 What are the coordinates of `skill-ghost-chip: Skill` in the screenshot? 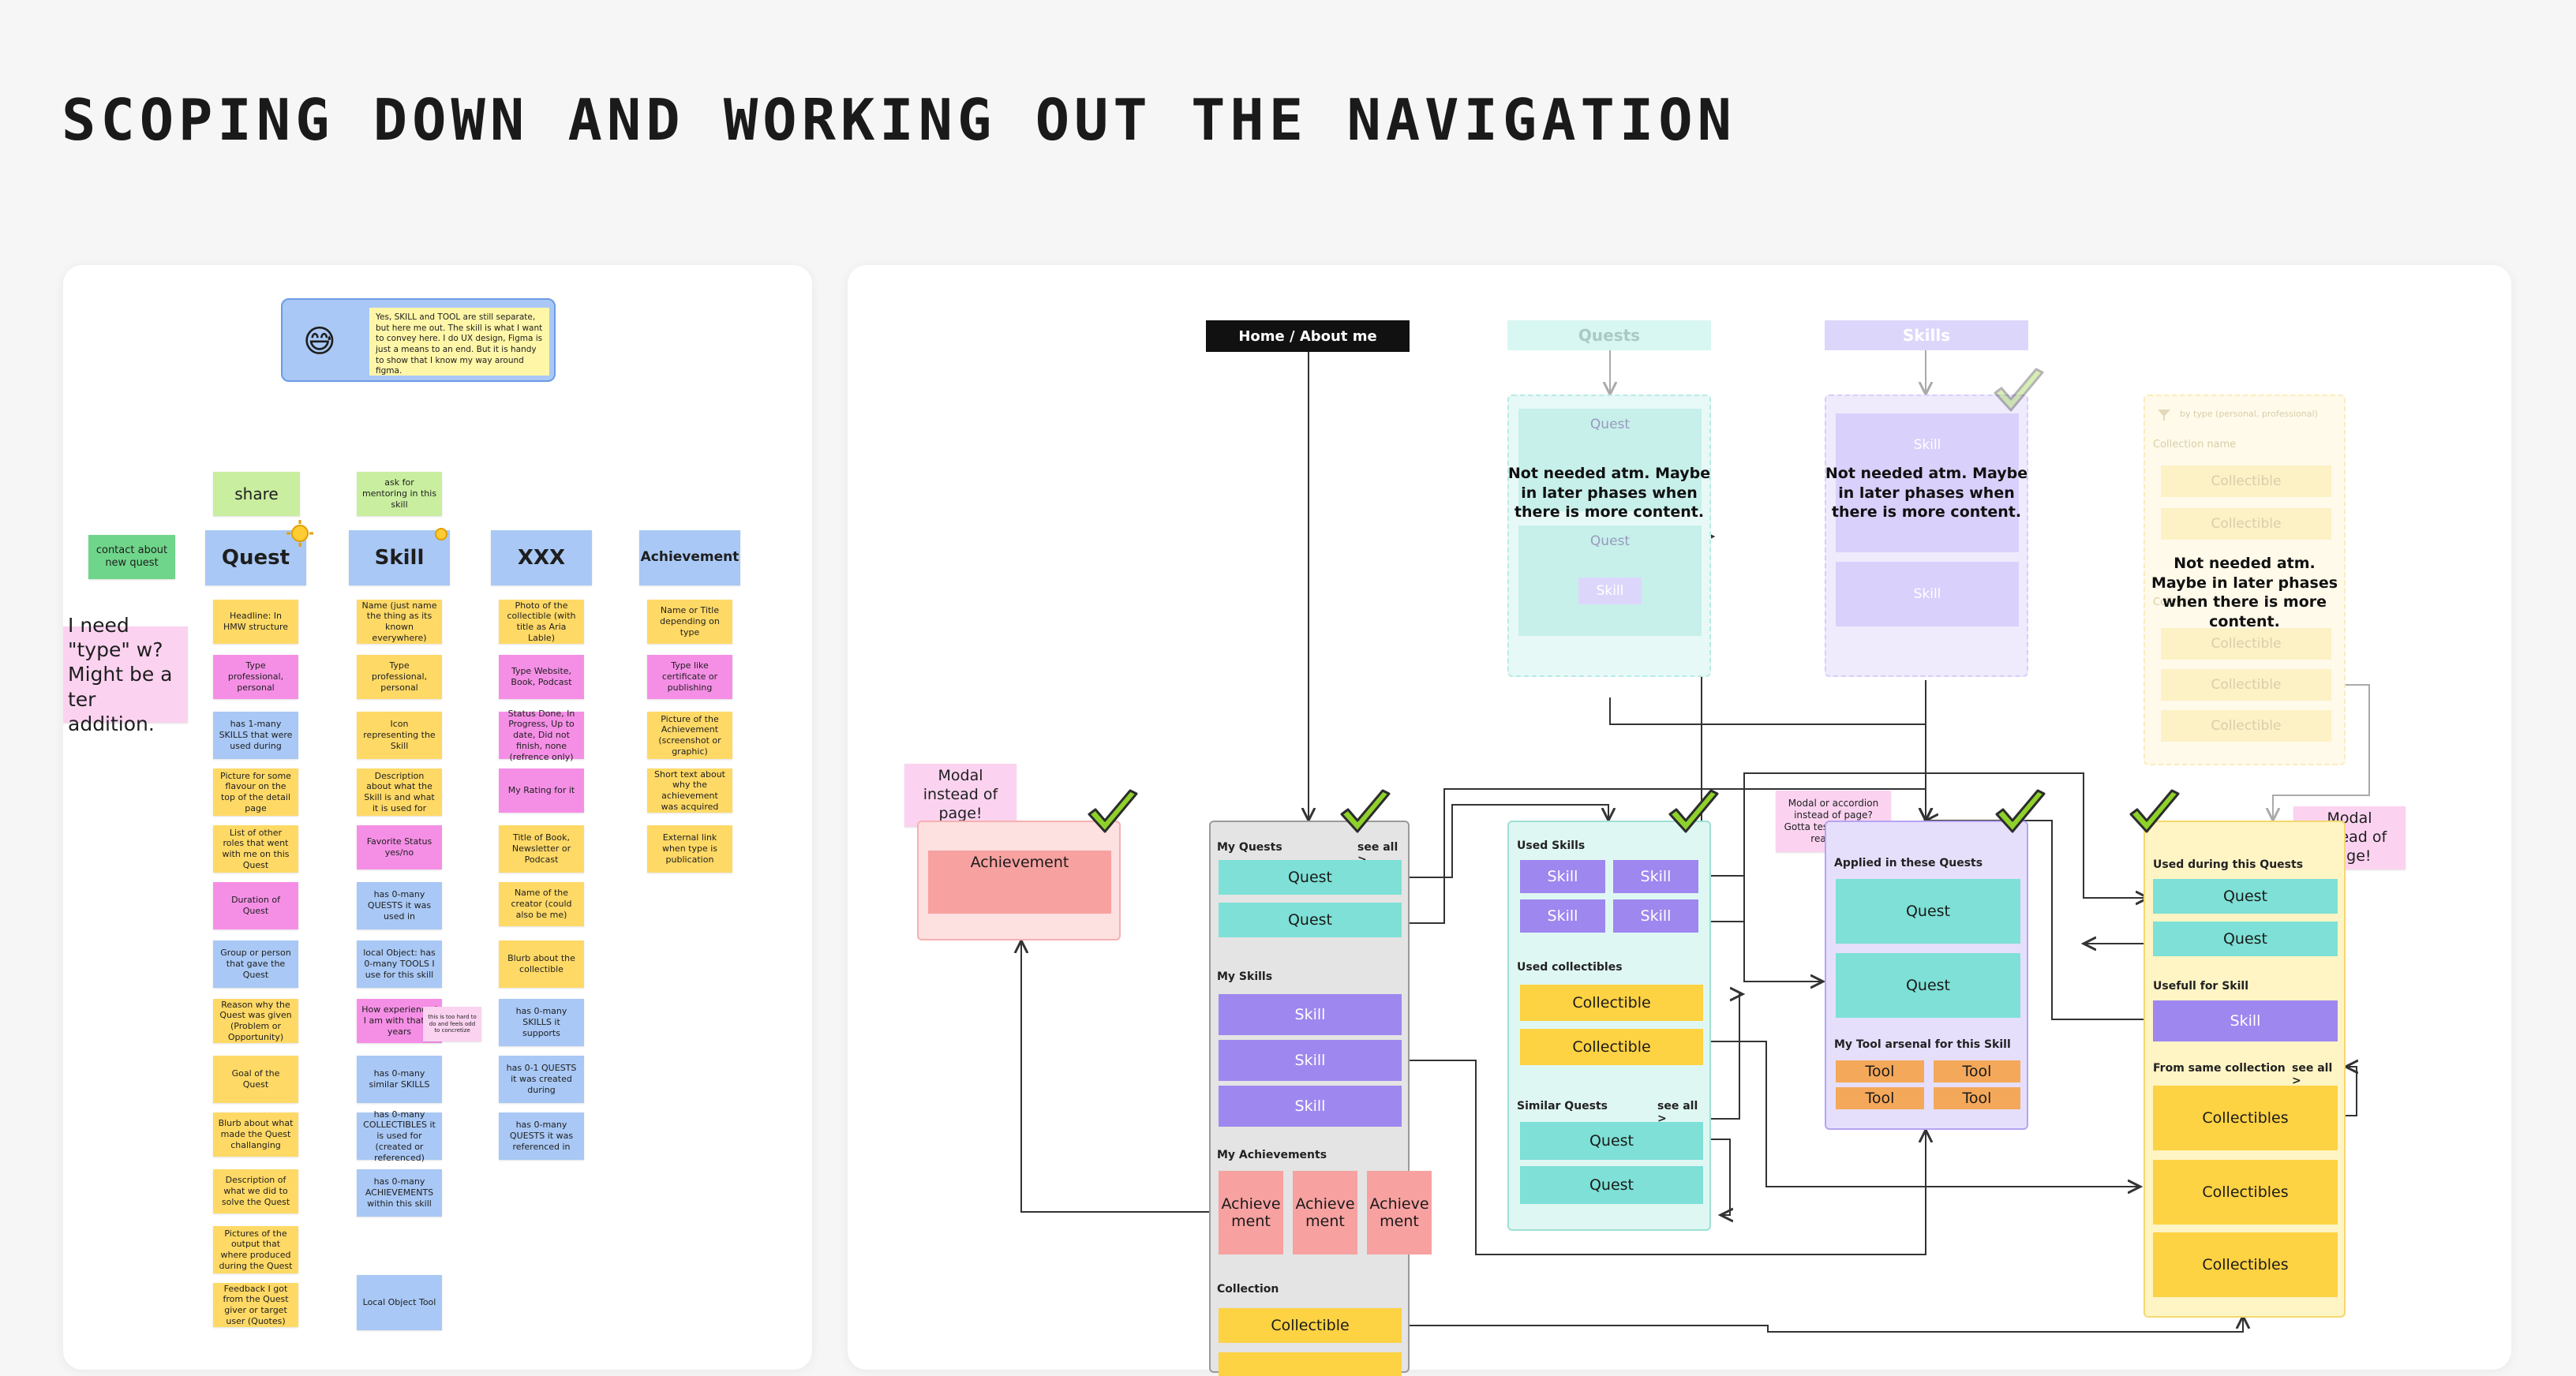 It's located at (1610, 591).